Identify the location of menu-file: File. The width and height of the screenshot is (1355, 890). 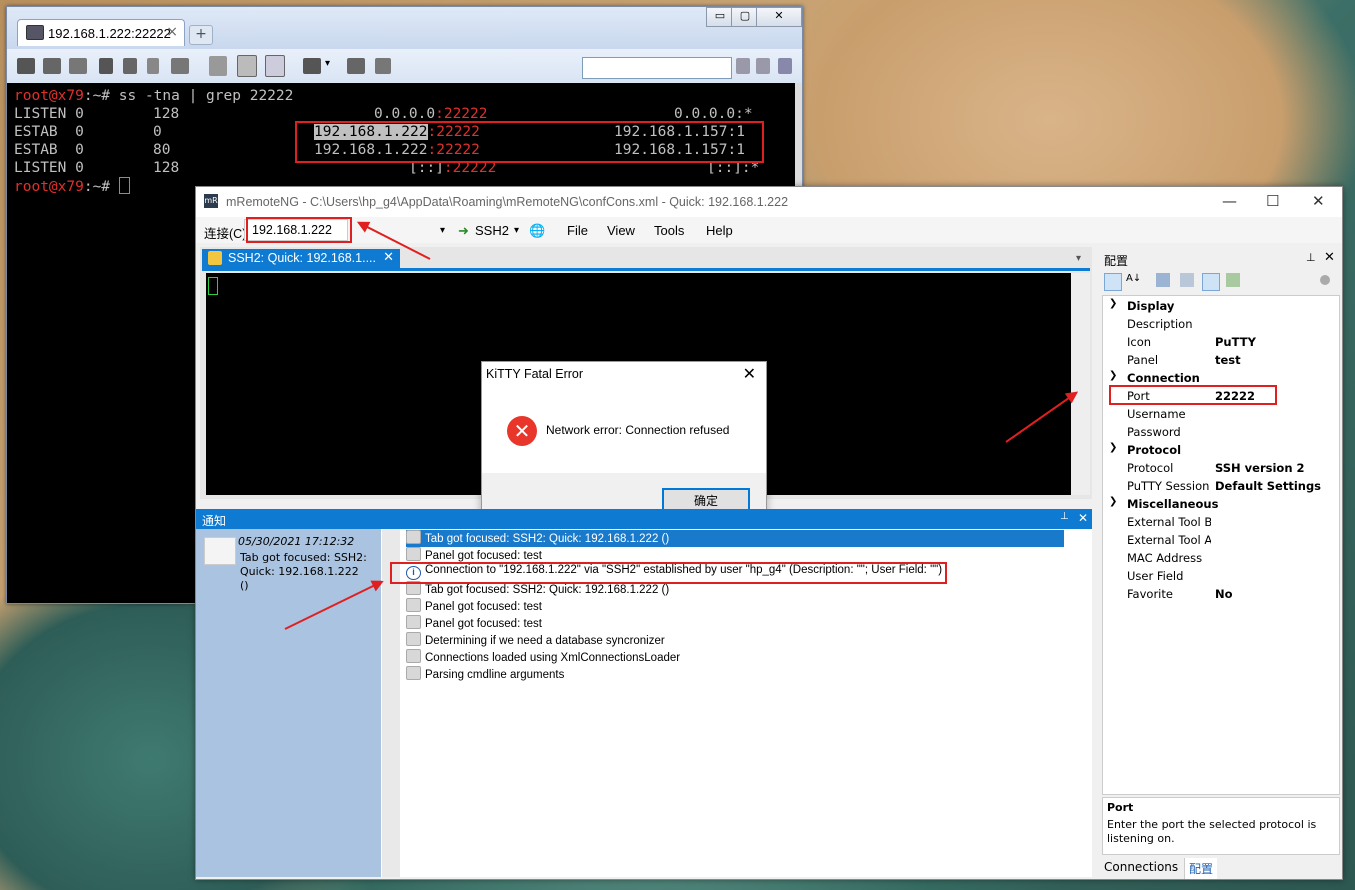
(577, 230).